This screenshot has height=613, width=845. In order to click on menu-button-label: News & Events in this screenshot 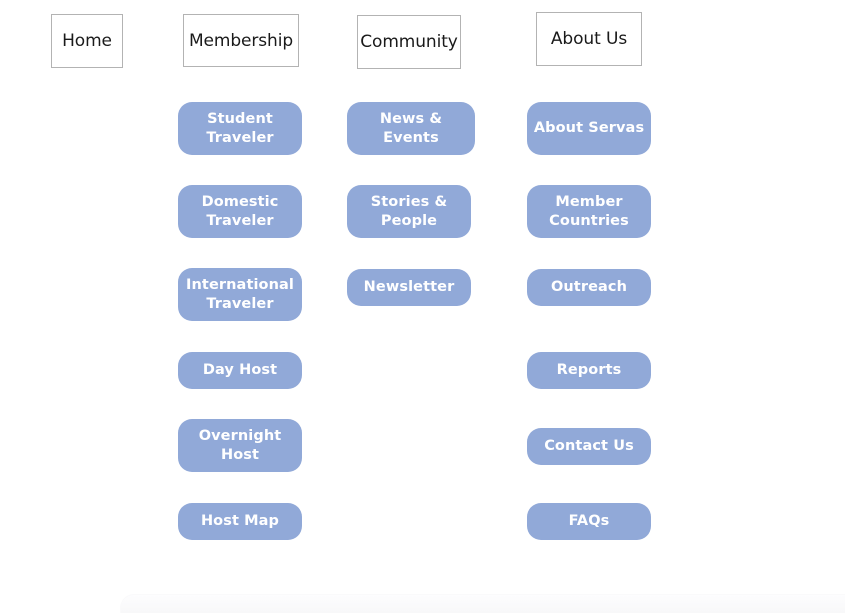, I will do `click(411, 128)`.